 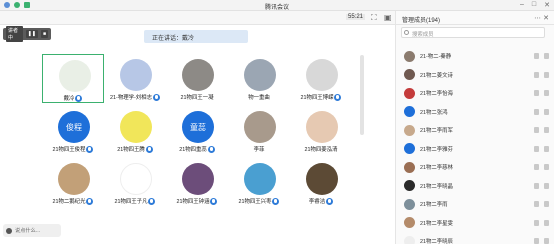 I want to click on square-icon: ■, so click(x=44, y=34).